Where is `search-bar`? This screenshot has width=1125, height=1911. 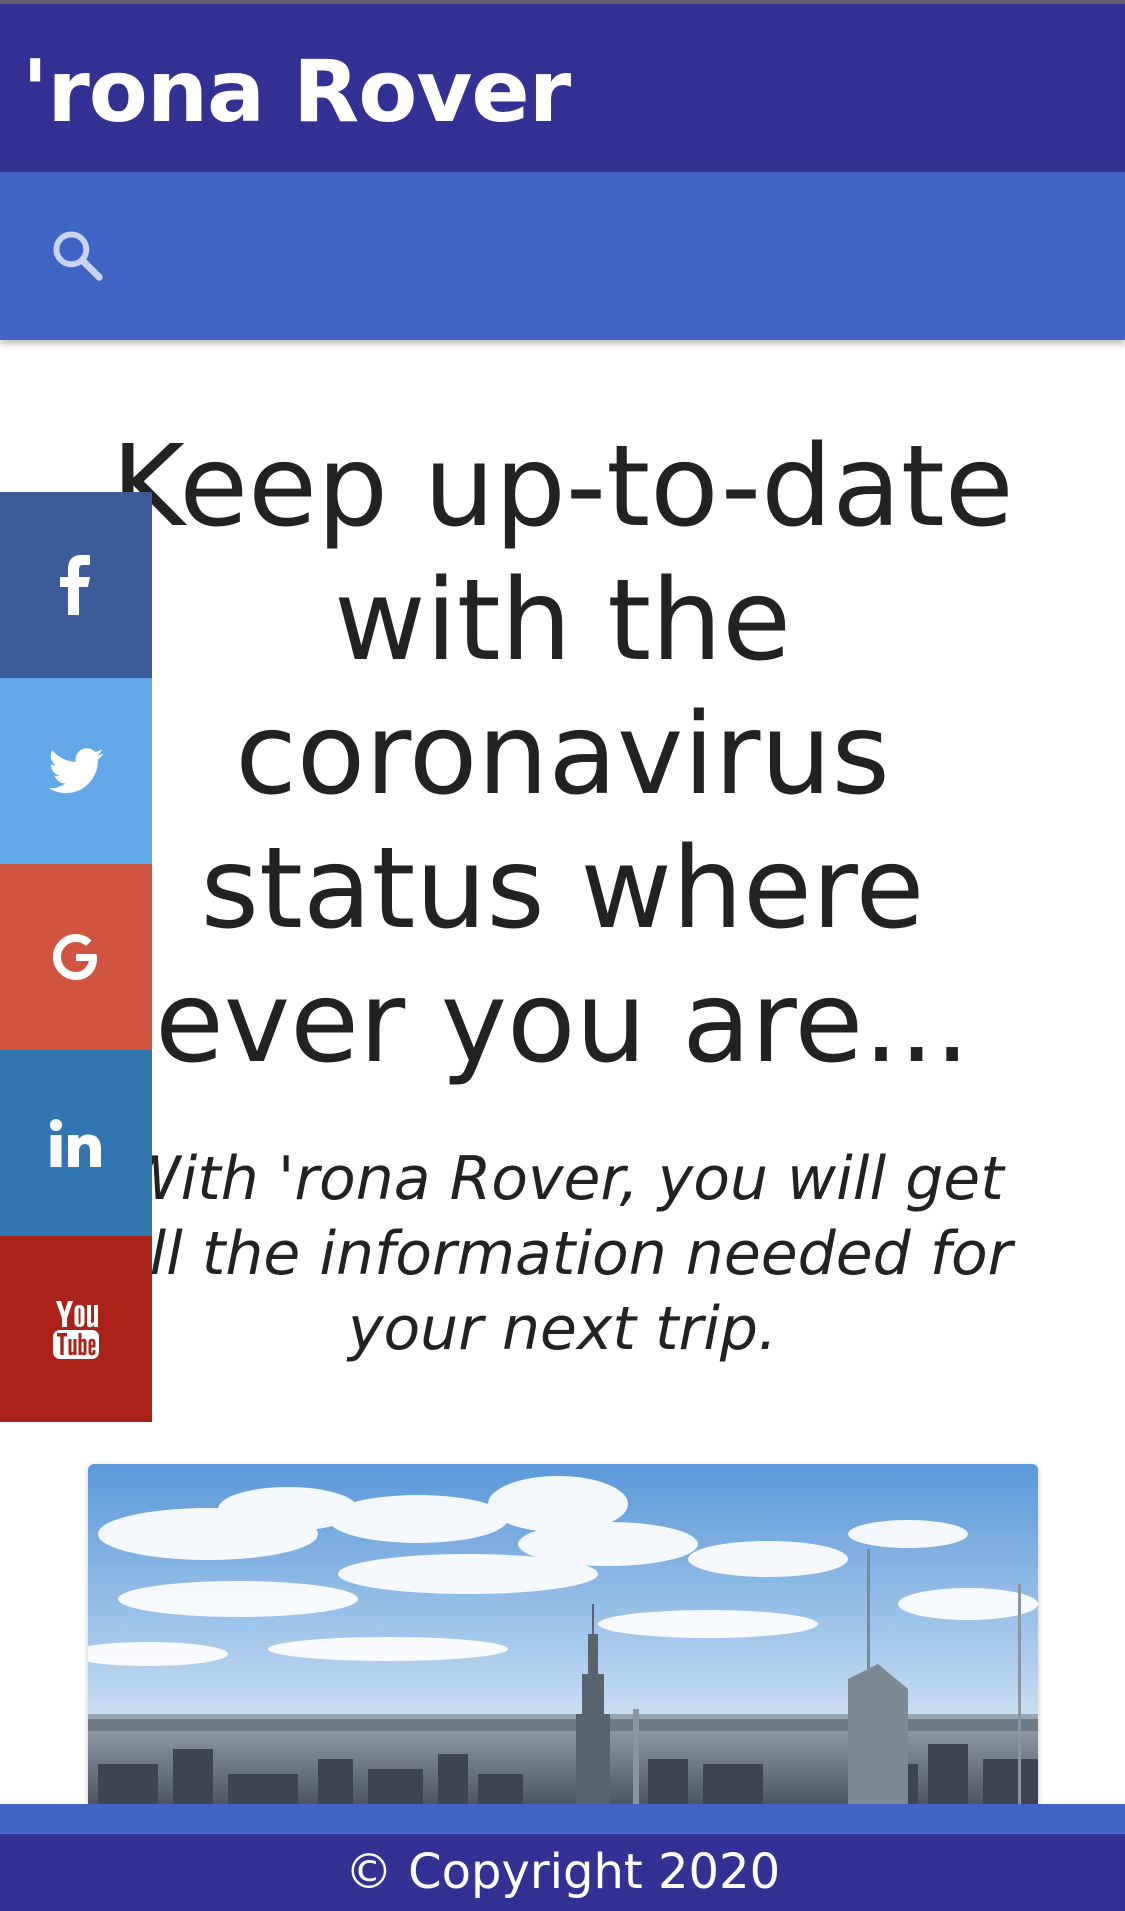
search-bar is located at coordinates (562, 256).